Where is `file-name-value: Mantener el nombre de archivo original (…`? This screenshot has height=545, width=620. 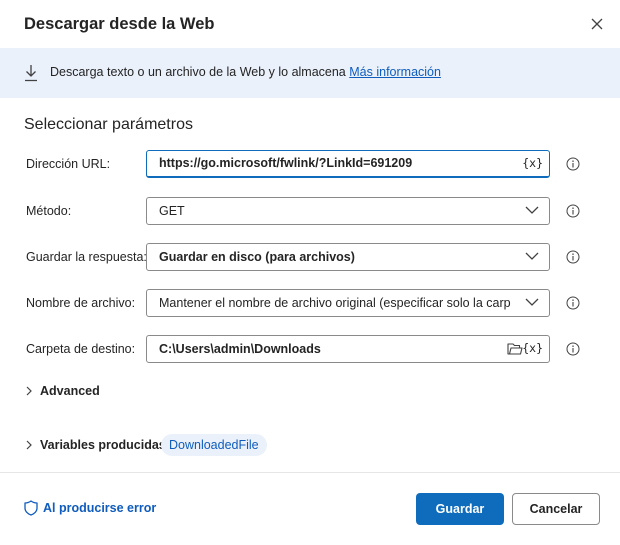
file-name-value: Mantener el nombre de archivo original (… is located at coordinates (335, 303).